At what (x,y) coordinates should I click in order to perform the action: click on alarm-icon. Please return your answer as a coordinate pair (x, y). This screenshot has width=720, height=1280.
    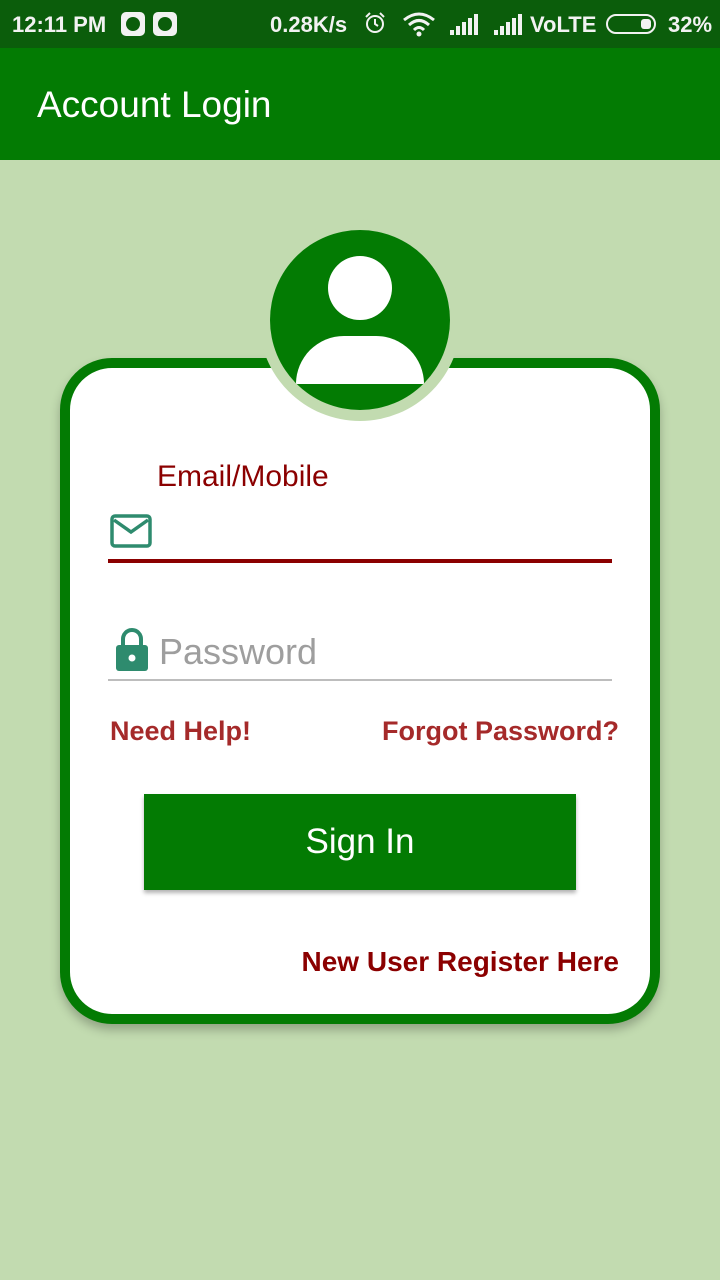
    Looking at the image, I should click on (375, 22).